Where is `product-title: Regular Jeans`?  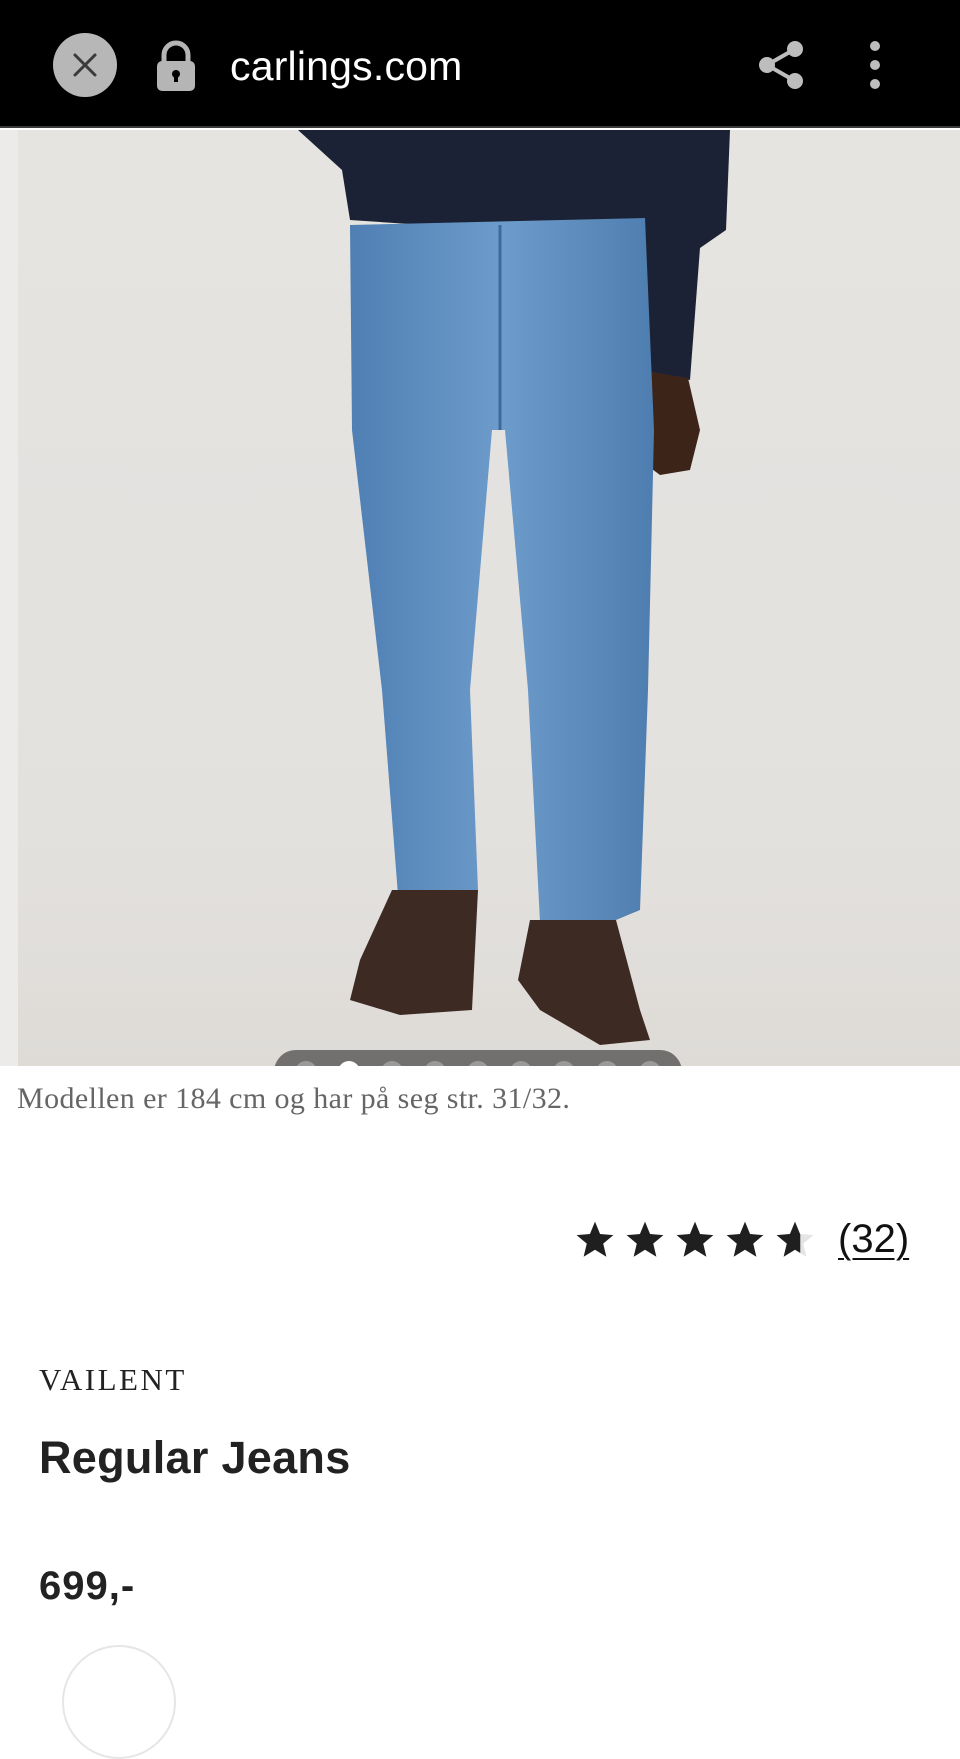
product-title: Regular Jeans is located at coordinates (195, 1457).